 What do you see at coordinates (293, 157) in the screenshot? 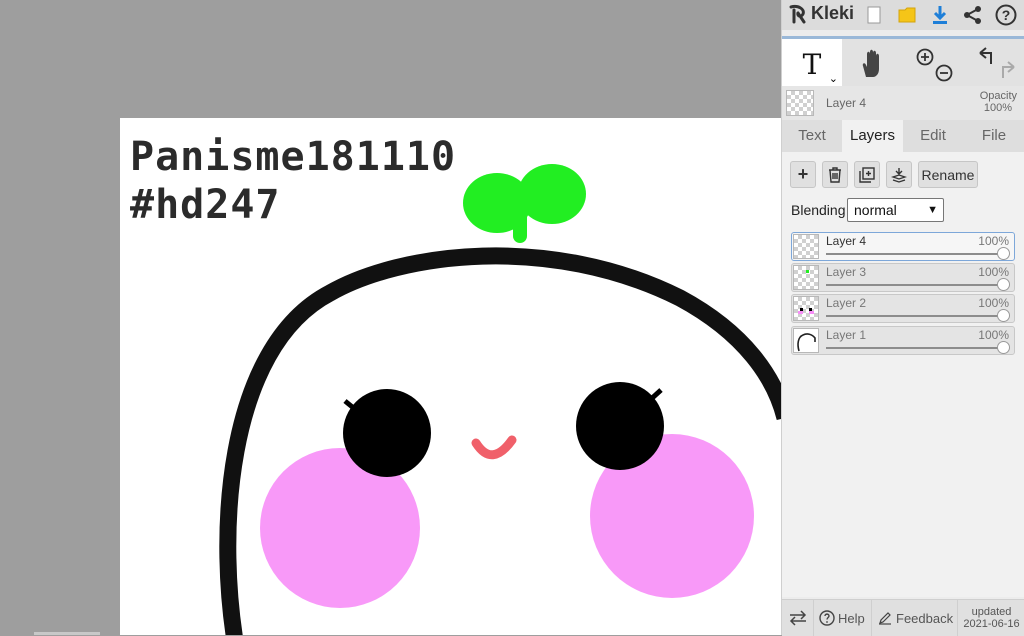
I see `artwork-text-line1: Panisme181110` at bounding box center [293, 157].